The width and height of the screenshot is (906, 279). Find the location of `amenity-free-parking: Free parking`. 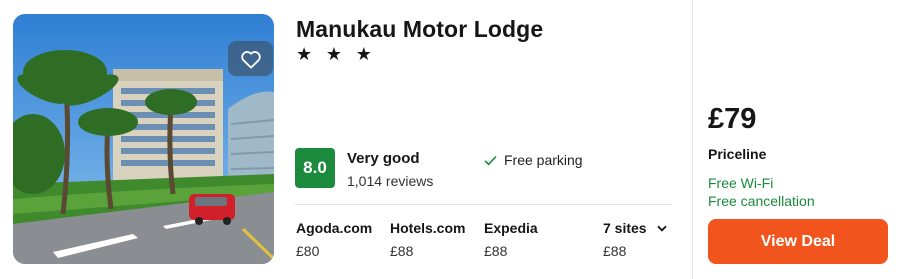

amenity-free-parking: Free parking is located at coordinates (533, 160).